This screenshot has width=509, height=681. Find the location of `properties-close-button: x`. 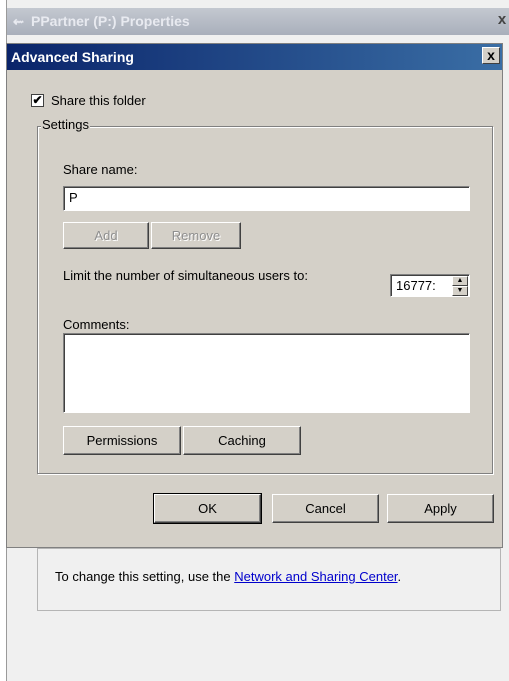

properties-close-button: x is located at coordinates (501, 20).